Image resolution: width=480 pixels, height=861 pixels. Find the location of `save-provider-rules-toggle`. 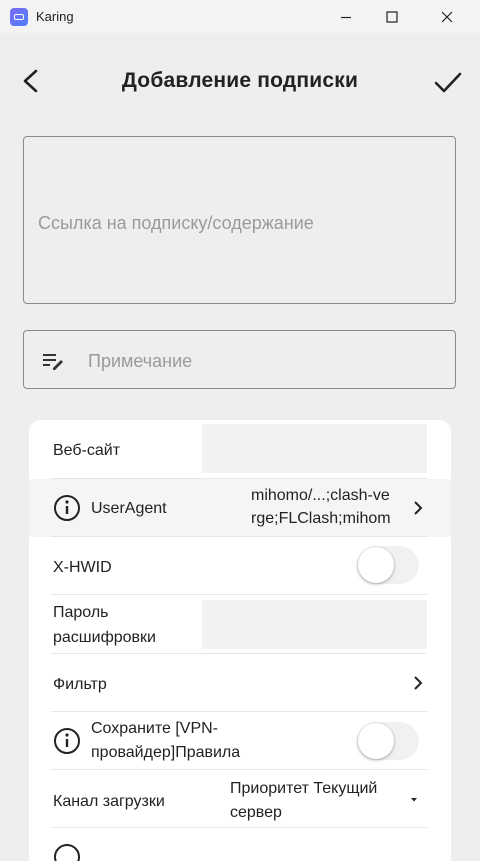

save-provider-rules-toggle is located at coordinates (388, 741).